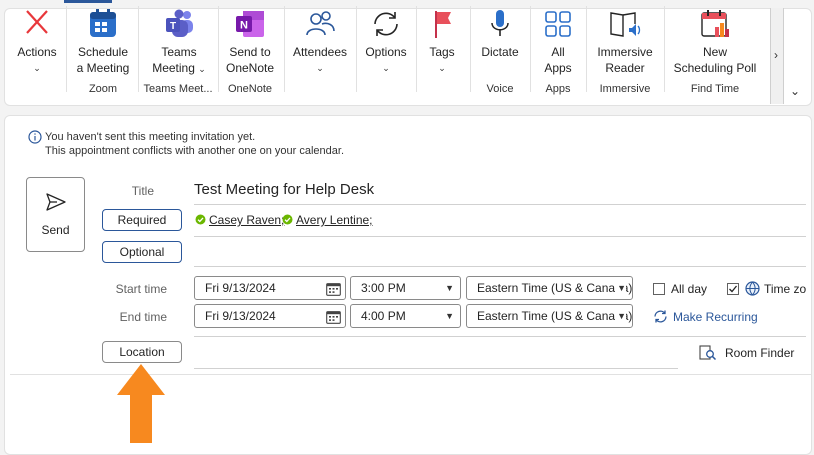  I want to click on actions-label: Actions, so click(37, 52).